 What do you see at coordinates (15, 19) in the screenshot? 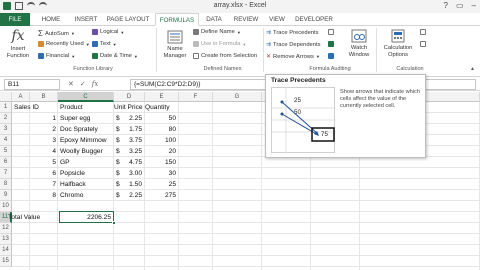
I see `tab-file: FILE` at bounding box center [15, 19].